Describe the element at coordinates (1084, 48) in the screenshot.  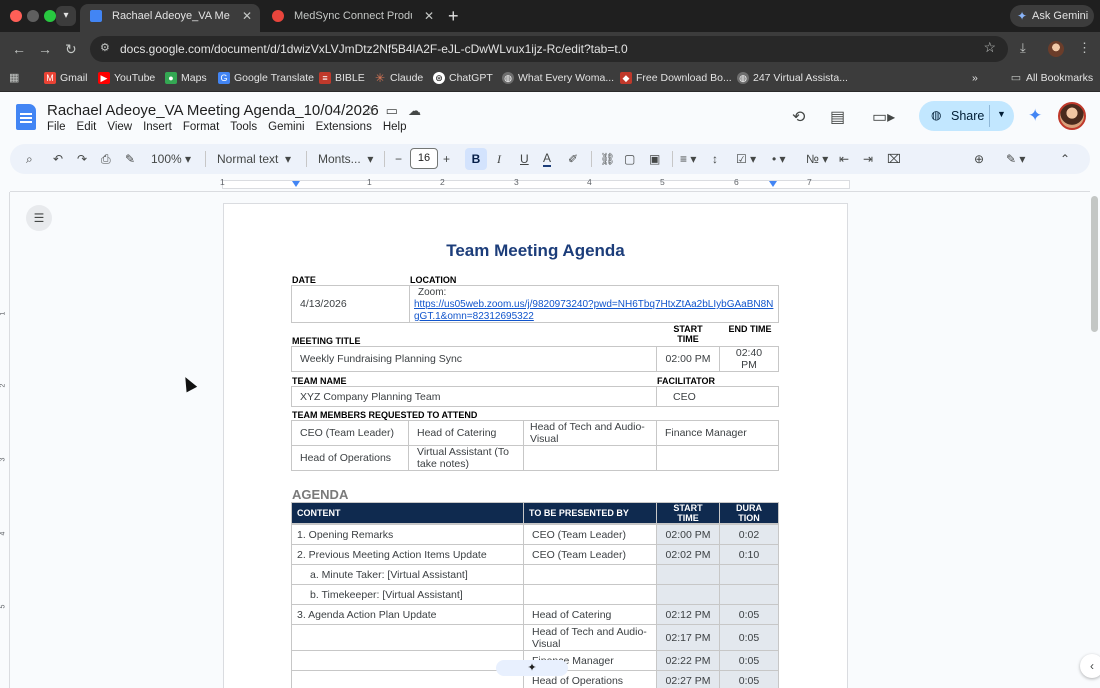
I see `browser-menu-icon: ⋮` at that location.